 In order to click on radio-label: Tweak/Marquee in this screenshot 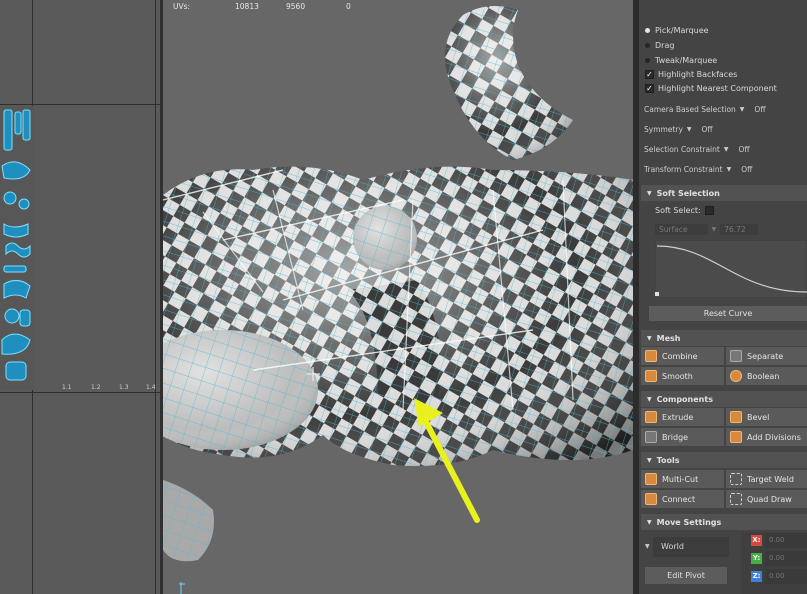, I will do `click(686, 60)`.